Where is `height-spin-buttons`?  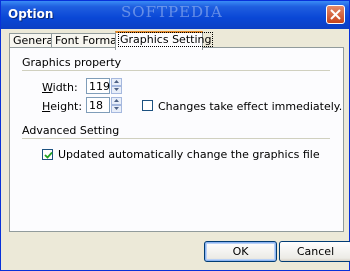
height-spin-buttons is located at coordinates (116, 105).